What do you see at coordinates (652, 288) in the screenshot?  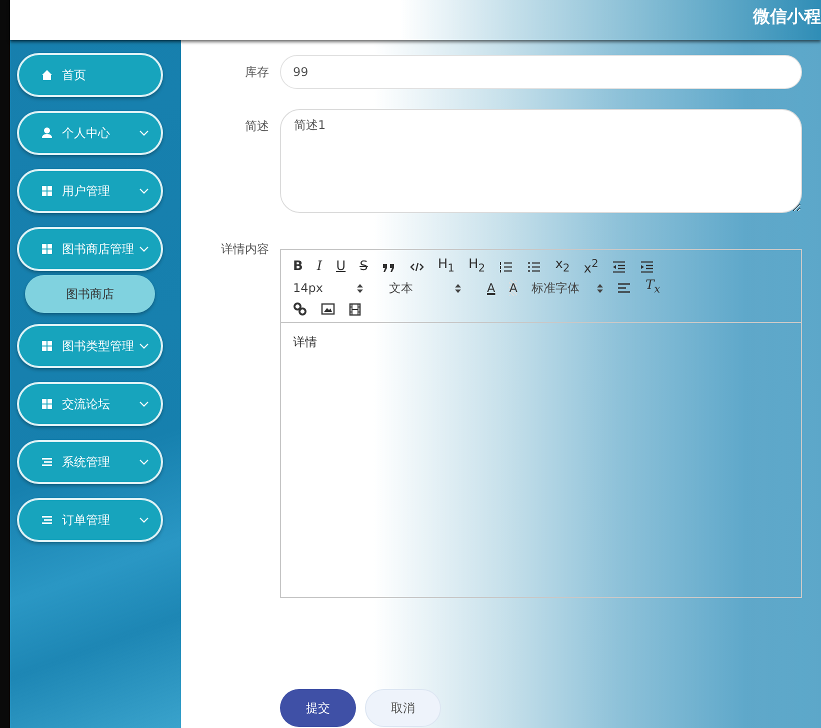 I see `clear-format-button: T$_{x}$` at bounding box center [652, 288].